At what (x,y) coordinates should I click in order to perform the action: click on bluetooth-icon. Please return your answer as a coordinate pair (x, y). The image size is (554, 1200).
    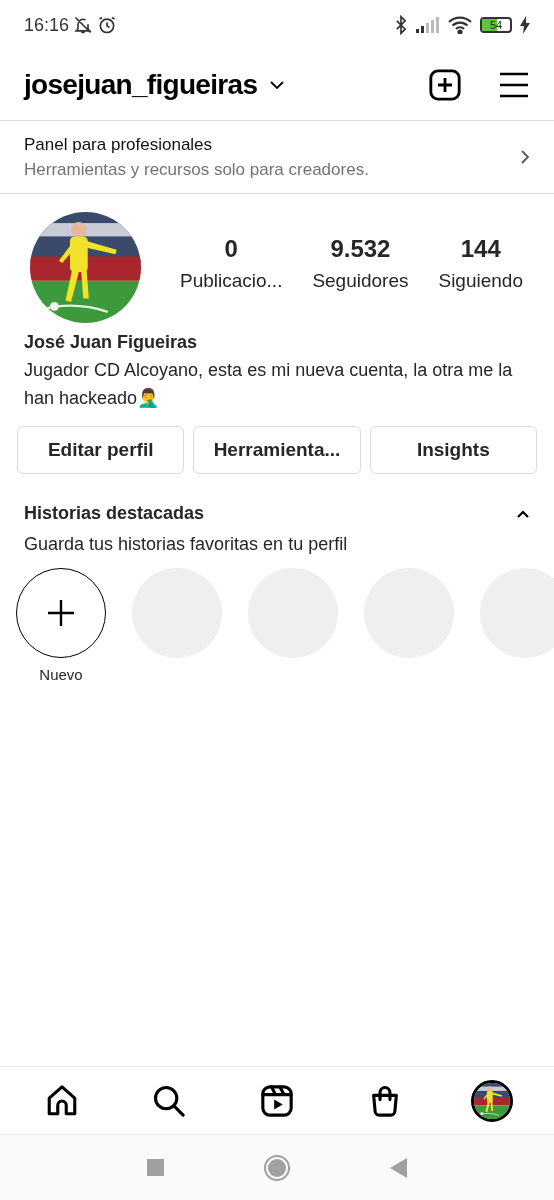
    Looking at the image, I should click on (401, 25).